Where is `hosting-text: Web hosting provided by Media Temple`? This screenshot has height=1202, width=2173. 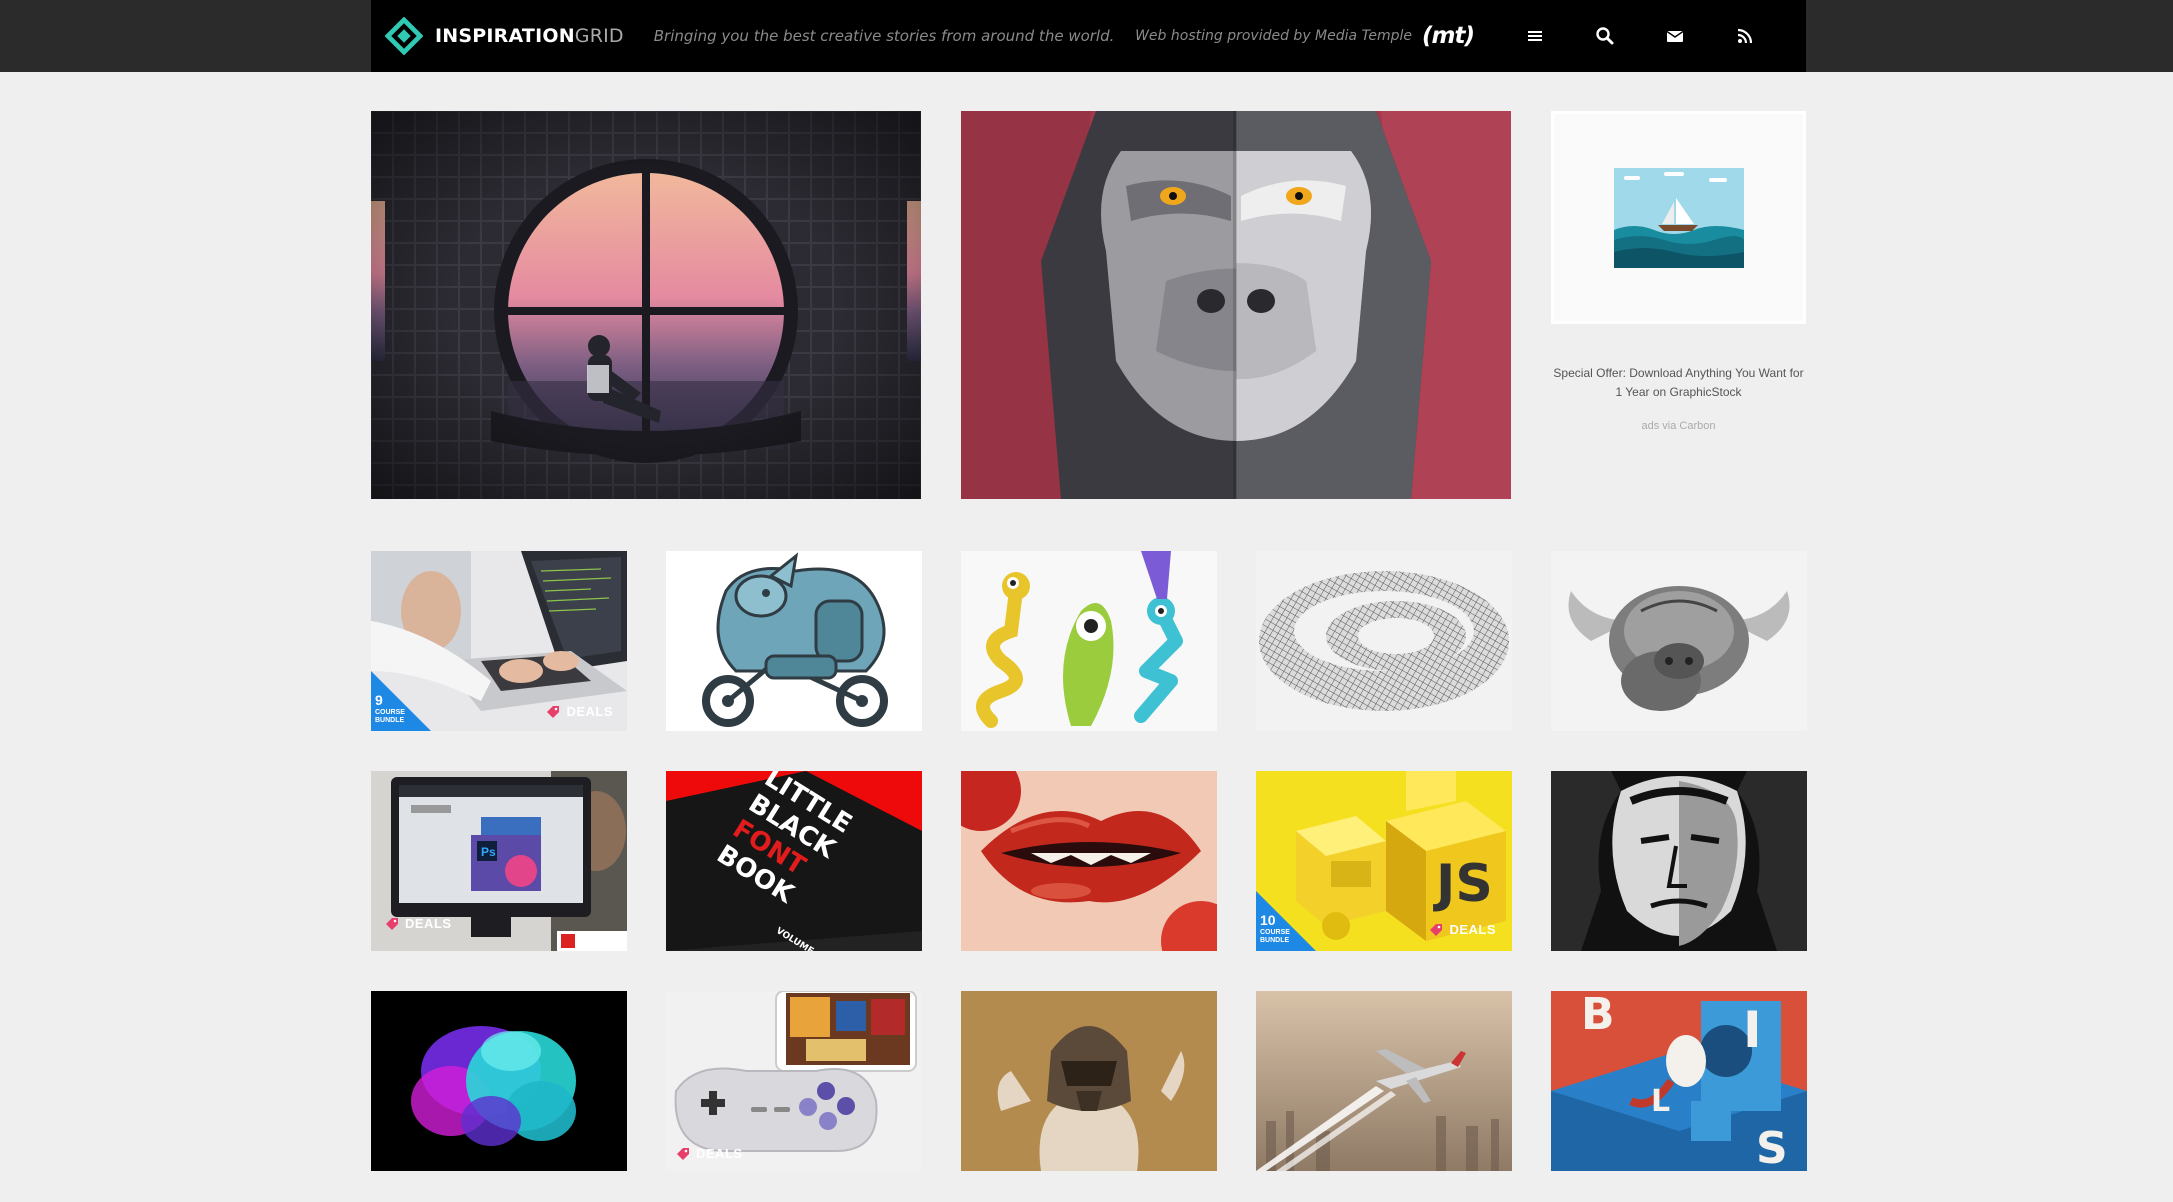
hosting-text: Web hosting provided by Media Temple is located at coordinates (1274, 36).